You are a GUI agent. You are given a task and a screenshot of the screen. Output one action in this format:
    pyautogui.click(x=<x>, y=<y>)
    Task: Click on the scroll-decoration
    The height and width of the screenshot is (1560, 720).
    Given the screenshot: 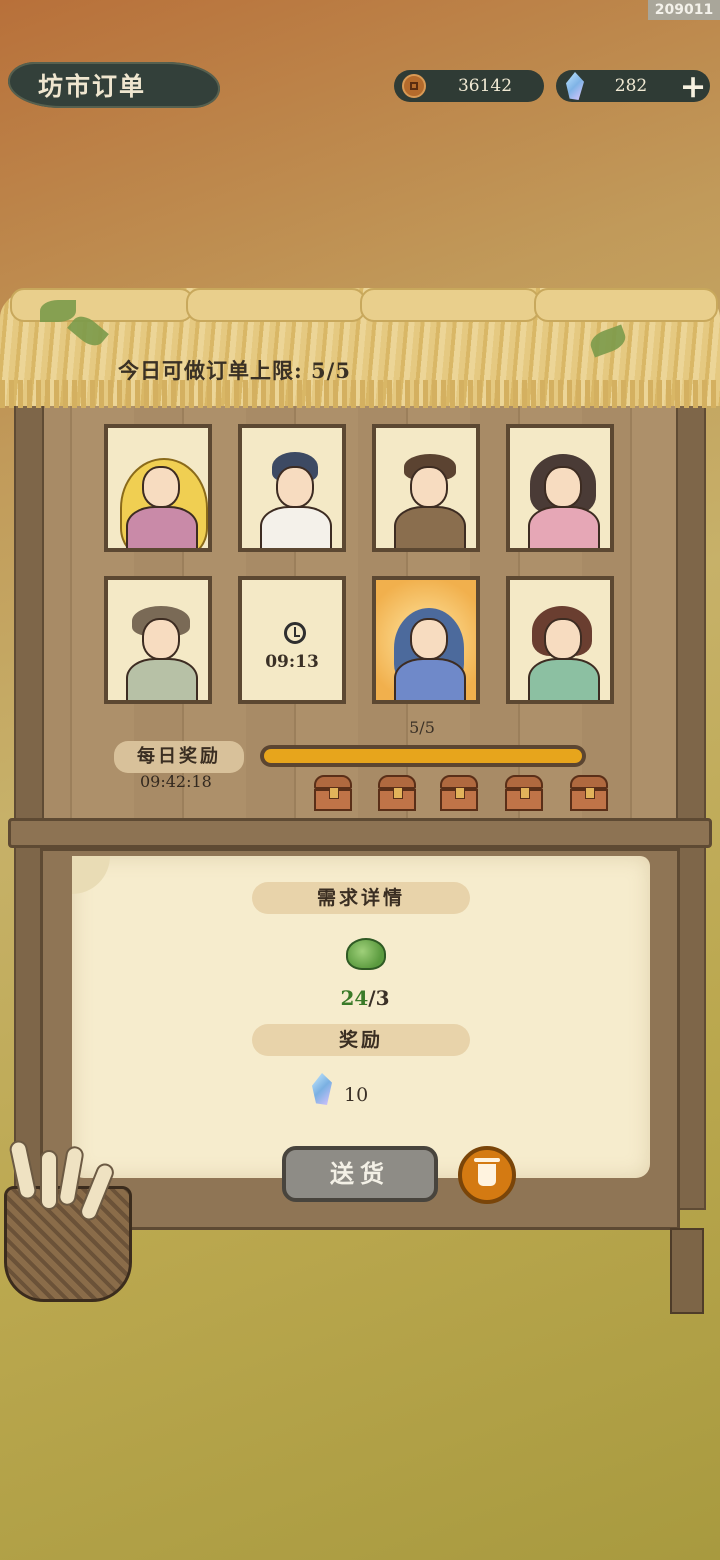 What is the action you would take?
    pyautogui.click(x=49, y=1180)
    